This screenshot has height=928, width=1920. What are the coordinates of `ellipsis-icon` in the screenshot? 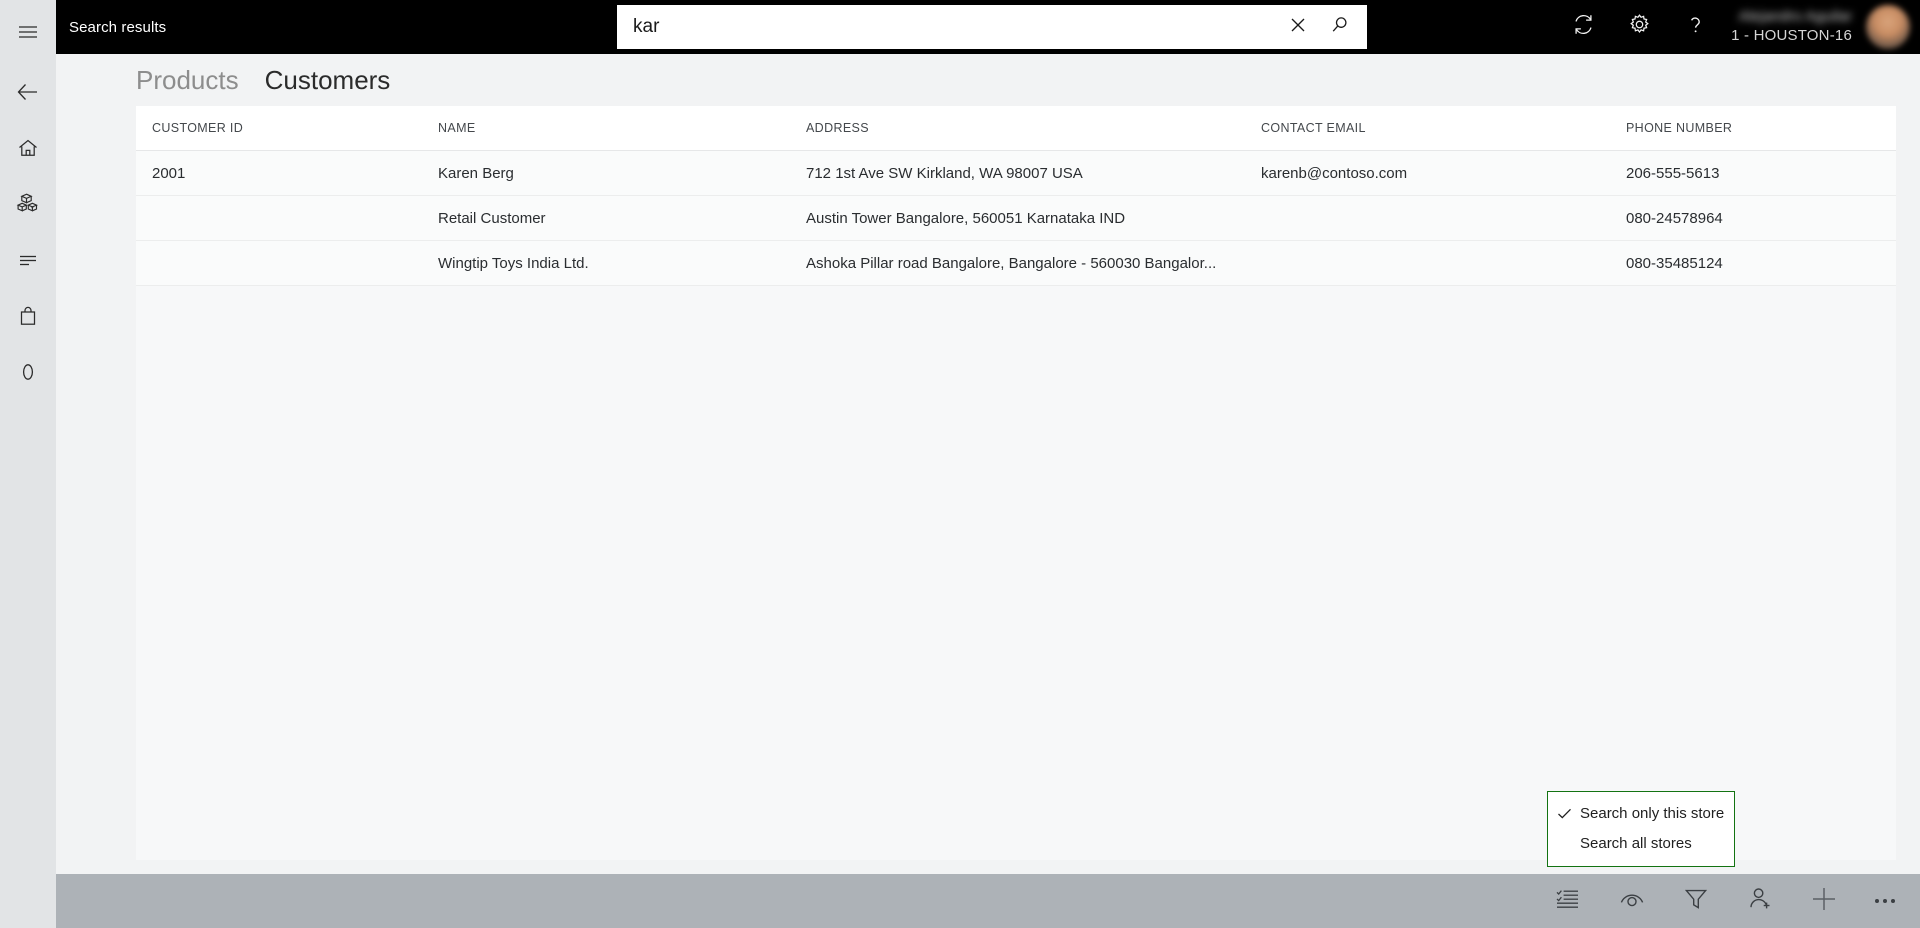 It's located at (1885, 901).